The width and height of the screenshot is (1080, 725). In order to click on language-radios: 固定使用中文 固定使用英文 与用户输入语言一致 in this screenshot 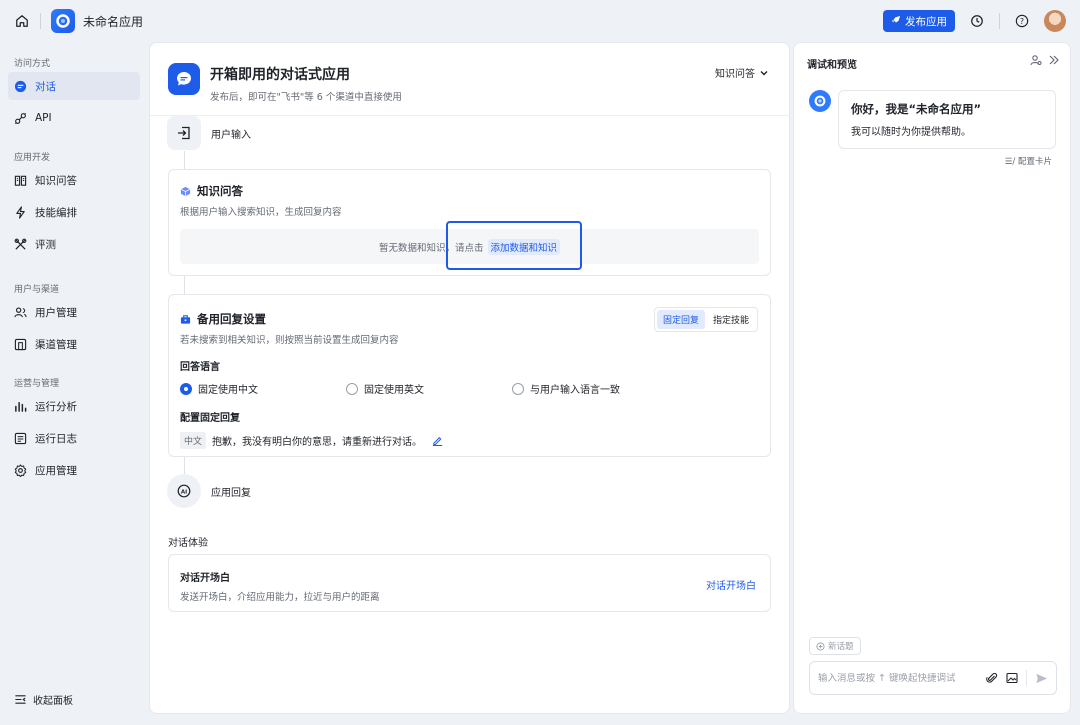, I will do `click(469, 388)`.